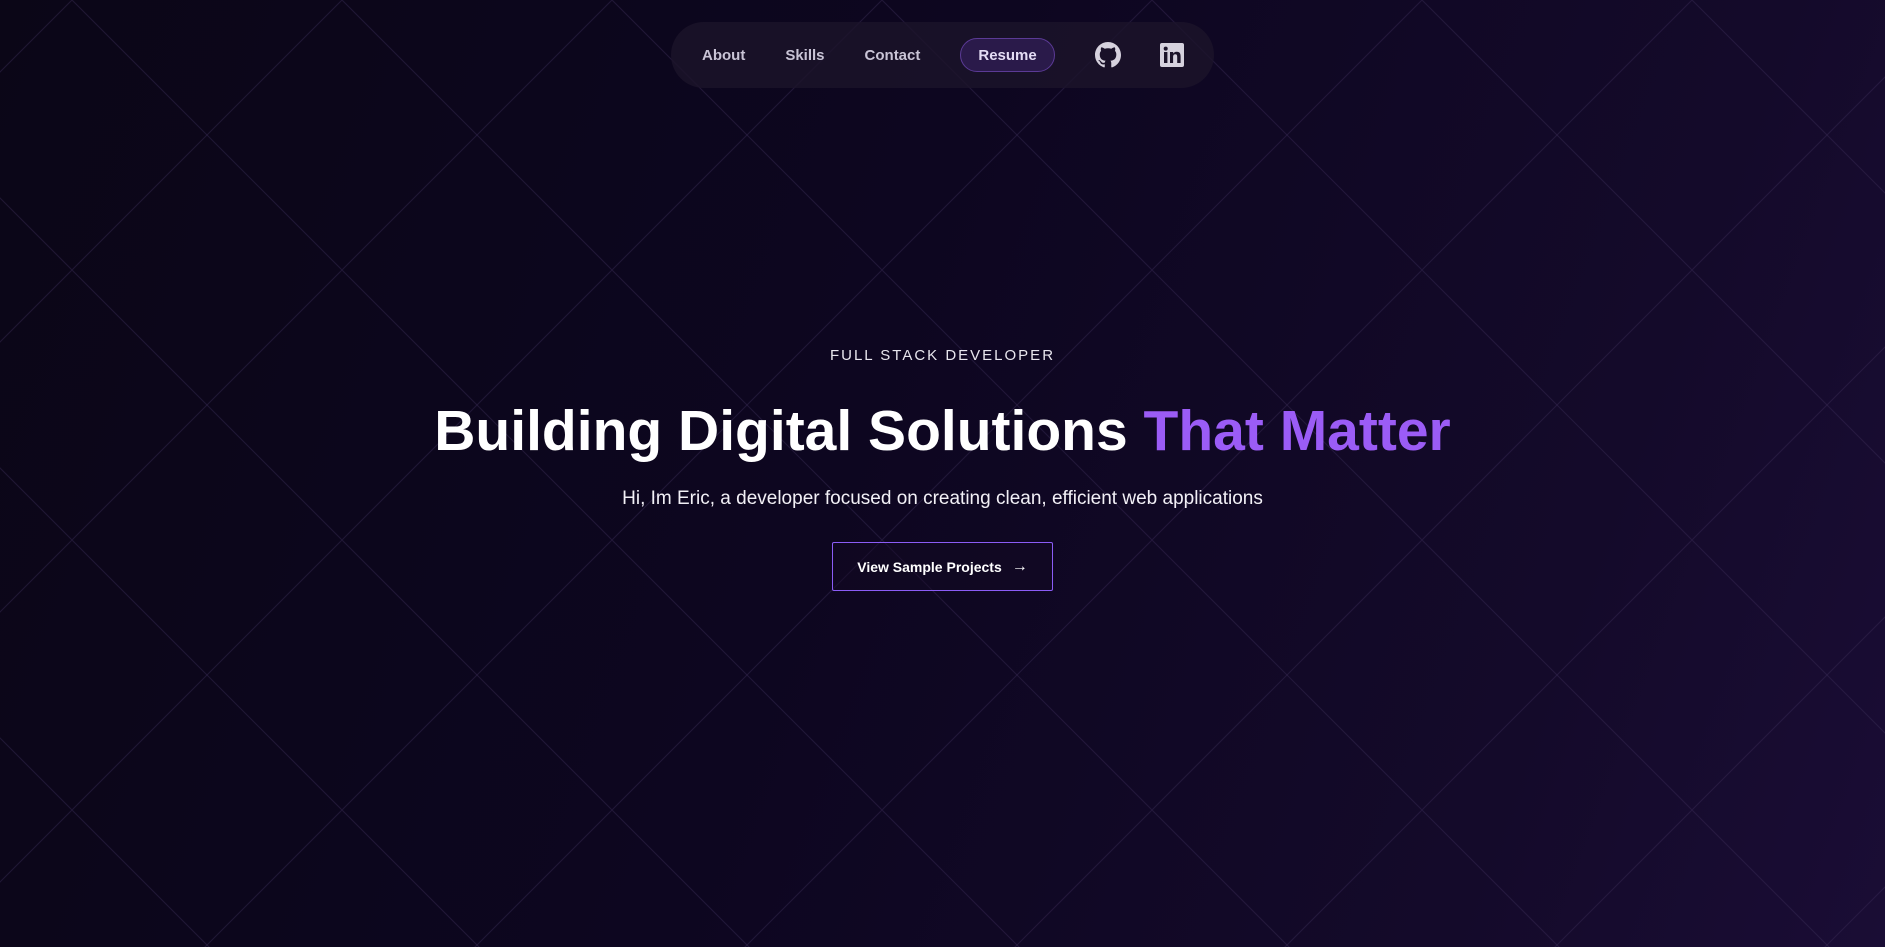 Image resolution: width=1885 pixels, height=947 pixels. What do you see at coordinates (942, 355) in the screenshot?
I see `hero-eyebrow: FULL STACK DEVELOPER` at bounding box center [942, 355].